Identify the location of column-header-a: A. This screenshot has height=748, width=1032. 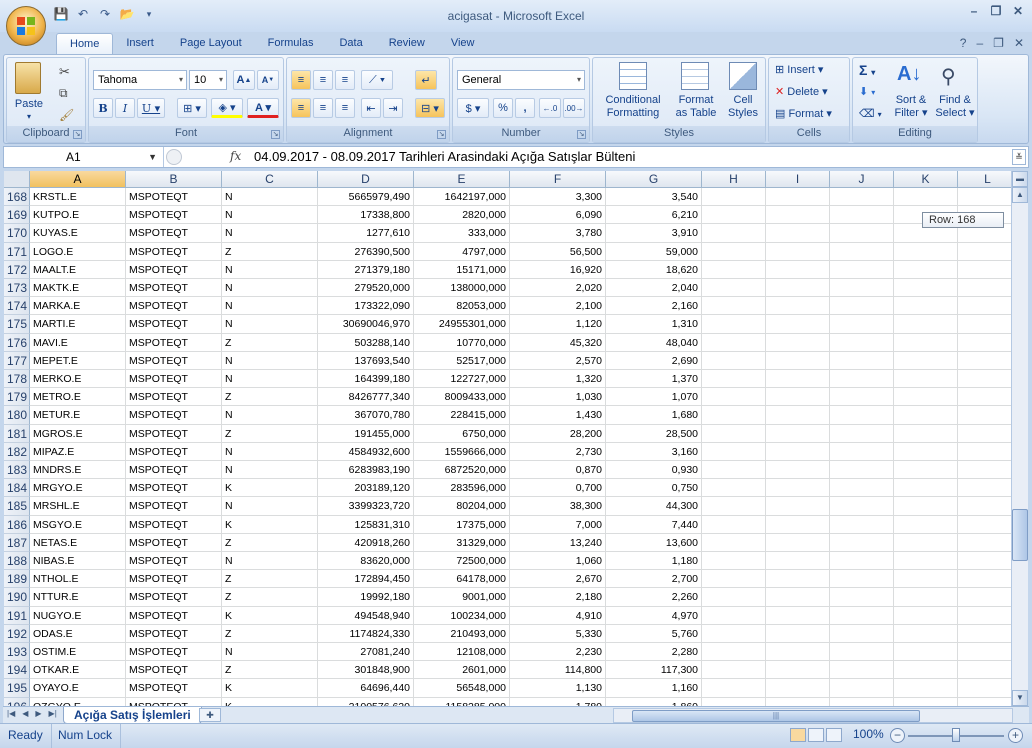
(78, 179).